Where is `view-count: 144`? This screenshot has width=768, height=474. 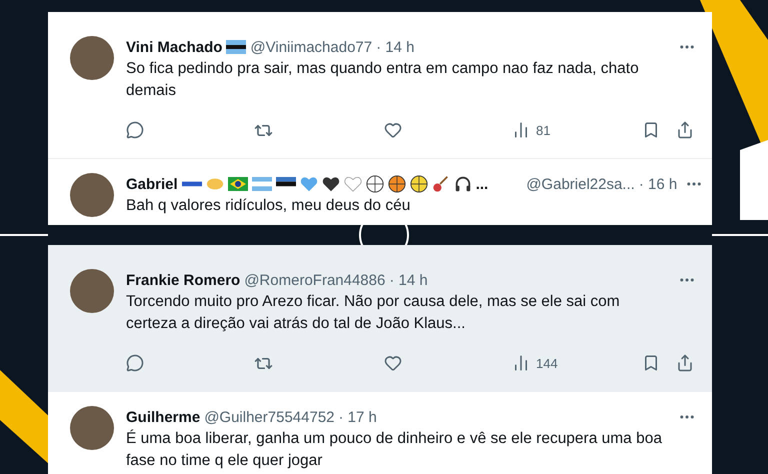
view-count: 144 is located at coordinates (547, 363).